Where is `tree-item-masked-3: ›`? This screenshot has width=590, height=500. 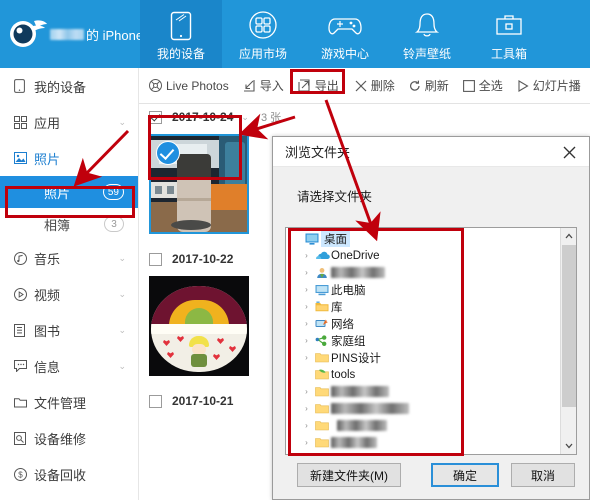 tree-item-masked-3: › is located at coordinates (423, 425).